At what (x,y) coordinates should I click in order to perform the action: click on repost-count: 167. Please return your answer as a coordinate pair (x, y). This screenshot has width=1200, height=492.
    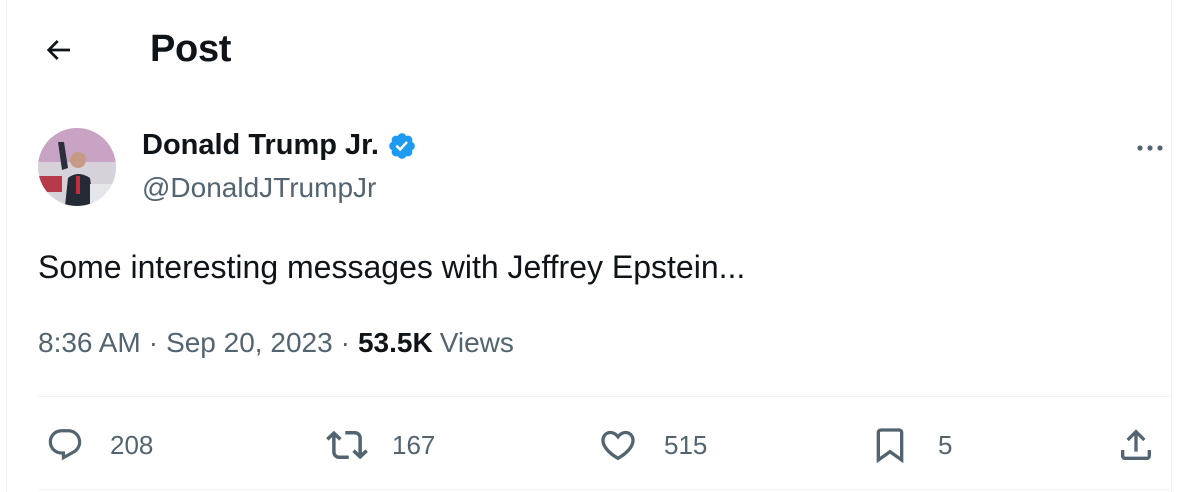
    Looking at the image, I should click on (414, 444).